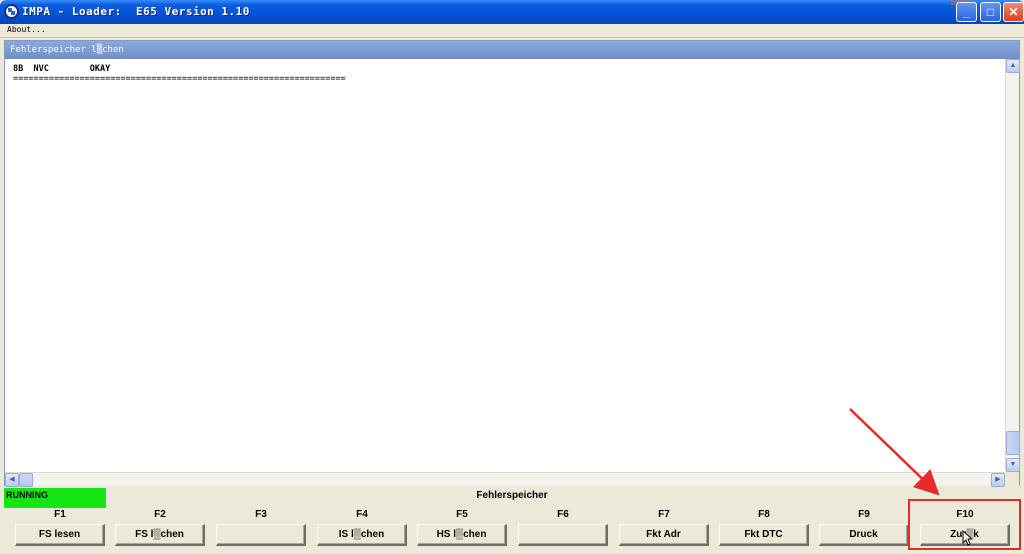  I want to click on f3-button, so click(261, 535).